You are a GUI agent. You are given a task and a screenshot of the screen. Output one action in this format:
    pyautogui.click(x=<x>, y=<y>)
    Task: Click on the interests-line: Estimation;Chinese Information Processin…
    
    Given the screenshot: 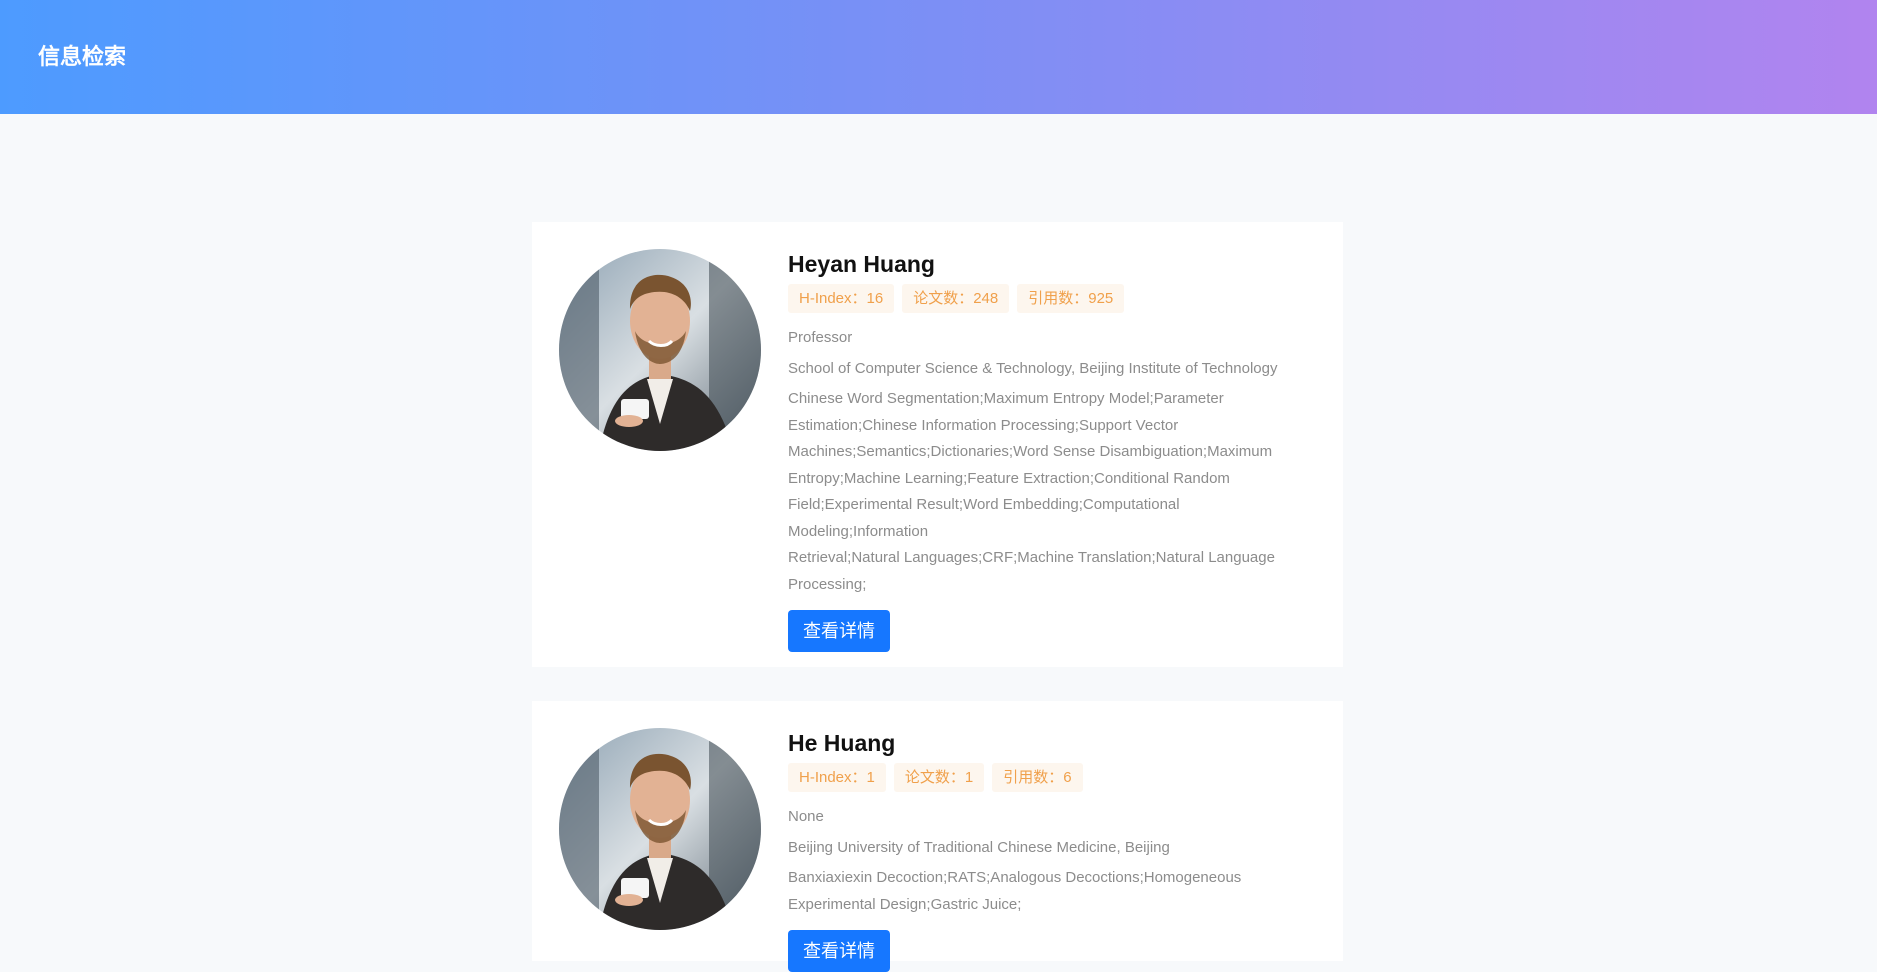 What is the action you would take?
    pyautogui.click(x=983, y=425)
    